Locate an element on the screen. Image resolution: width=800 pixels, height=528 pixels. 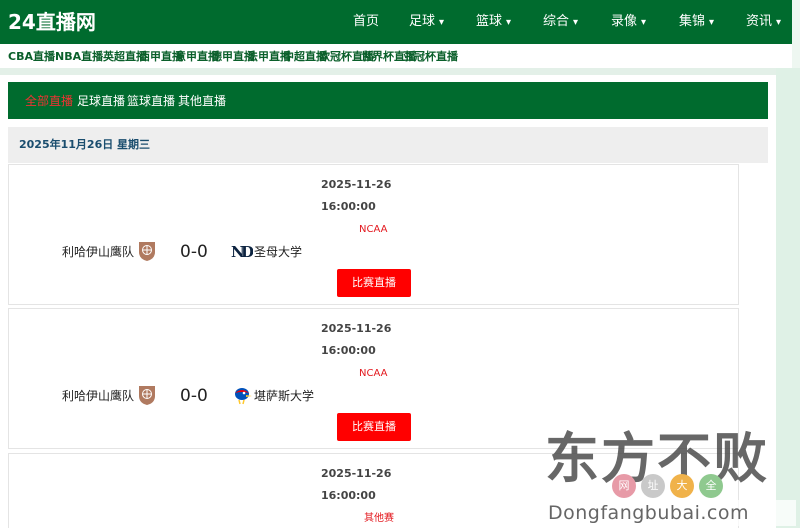
watermark-badge: 全 is located at coordinates (711, 486).